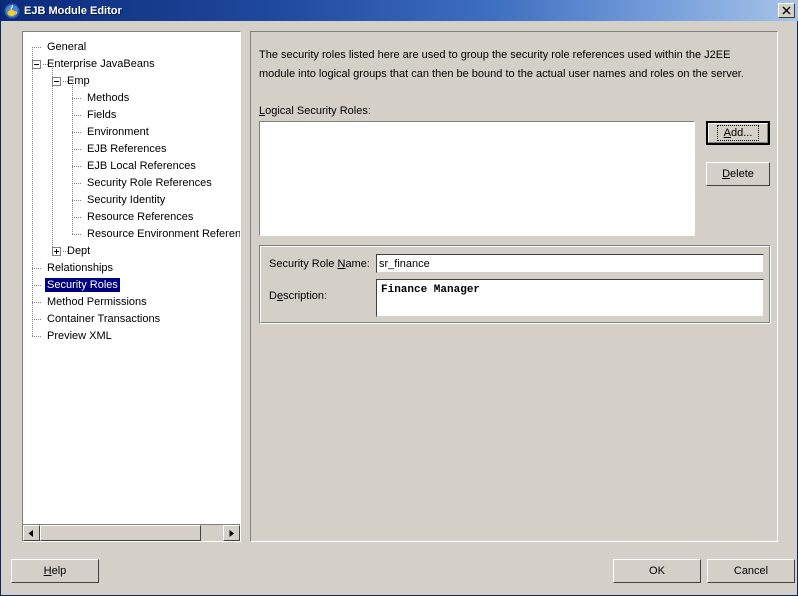  I want to click on security-role-name-input, so click(570, 263).